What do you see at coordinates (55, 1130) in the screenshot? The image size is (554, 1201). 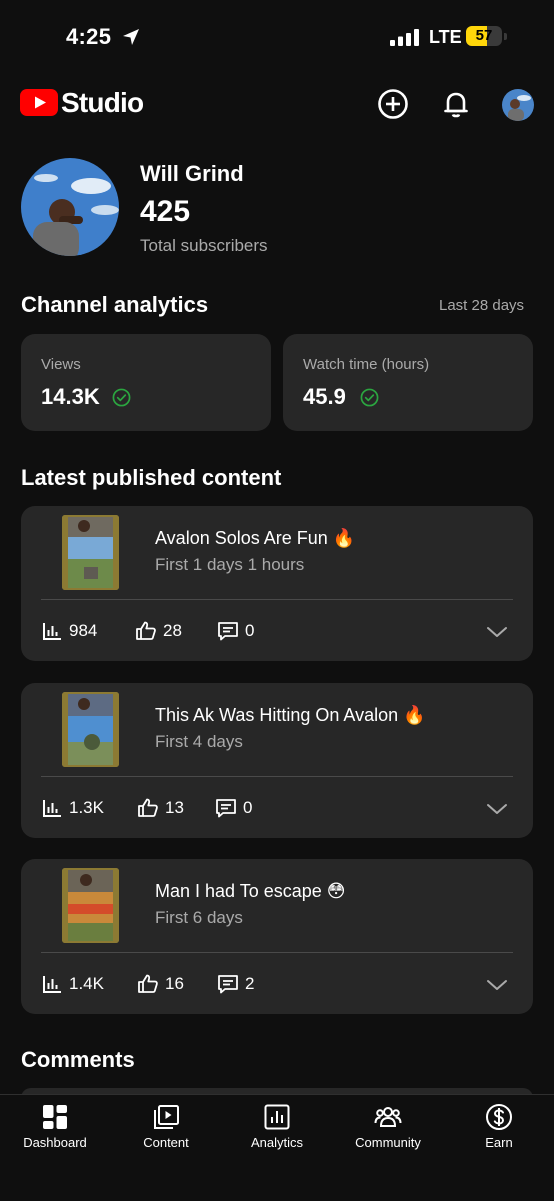 I see `nav-dashboard: Dashboard` at bounding box center [55, 1130].